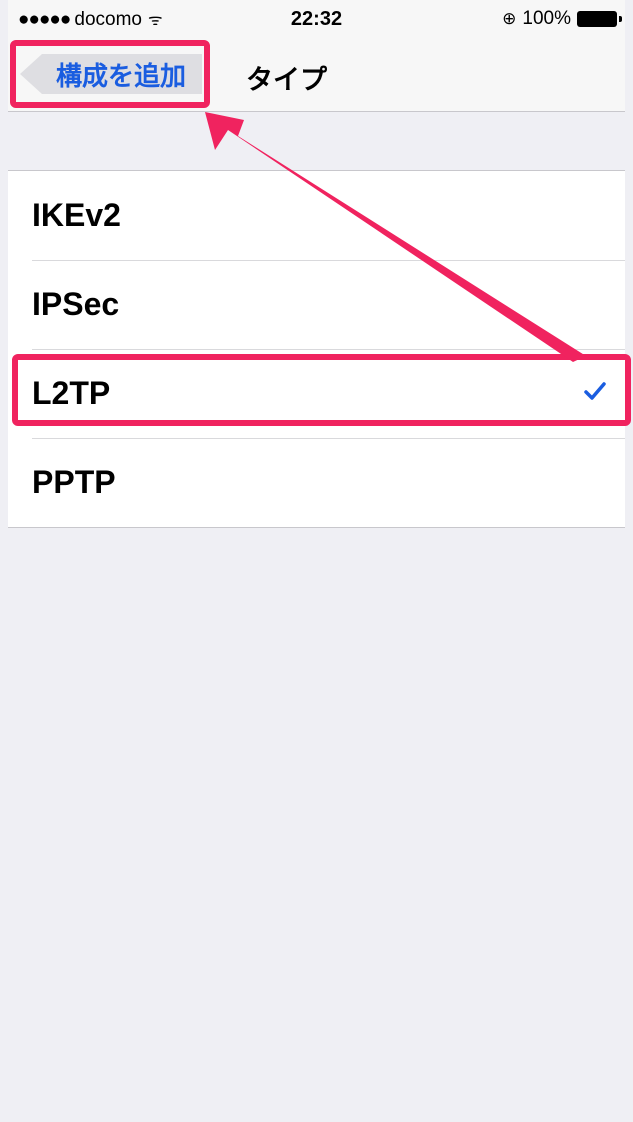 Image resolution: width=633 pixels, height=1122 pixels. I want to click on list-item-ipsec: IPSec, so click(316, 304).